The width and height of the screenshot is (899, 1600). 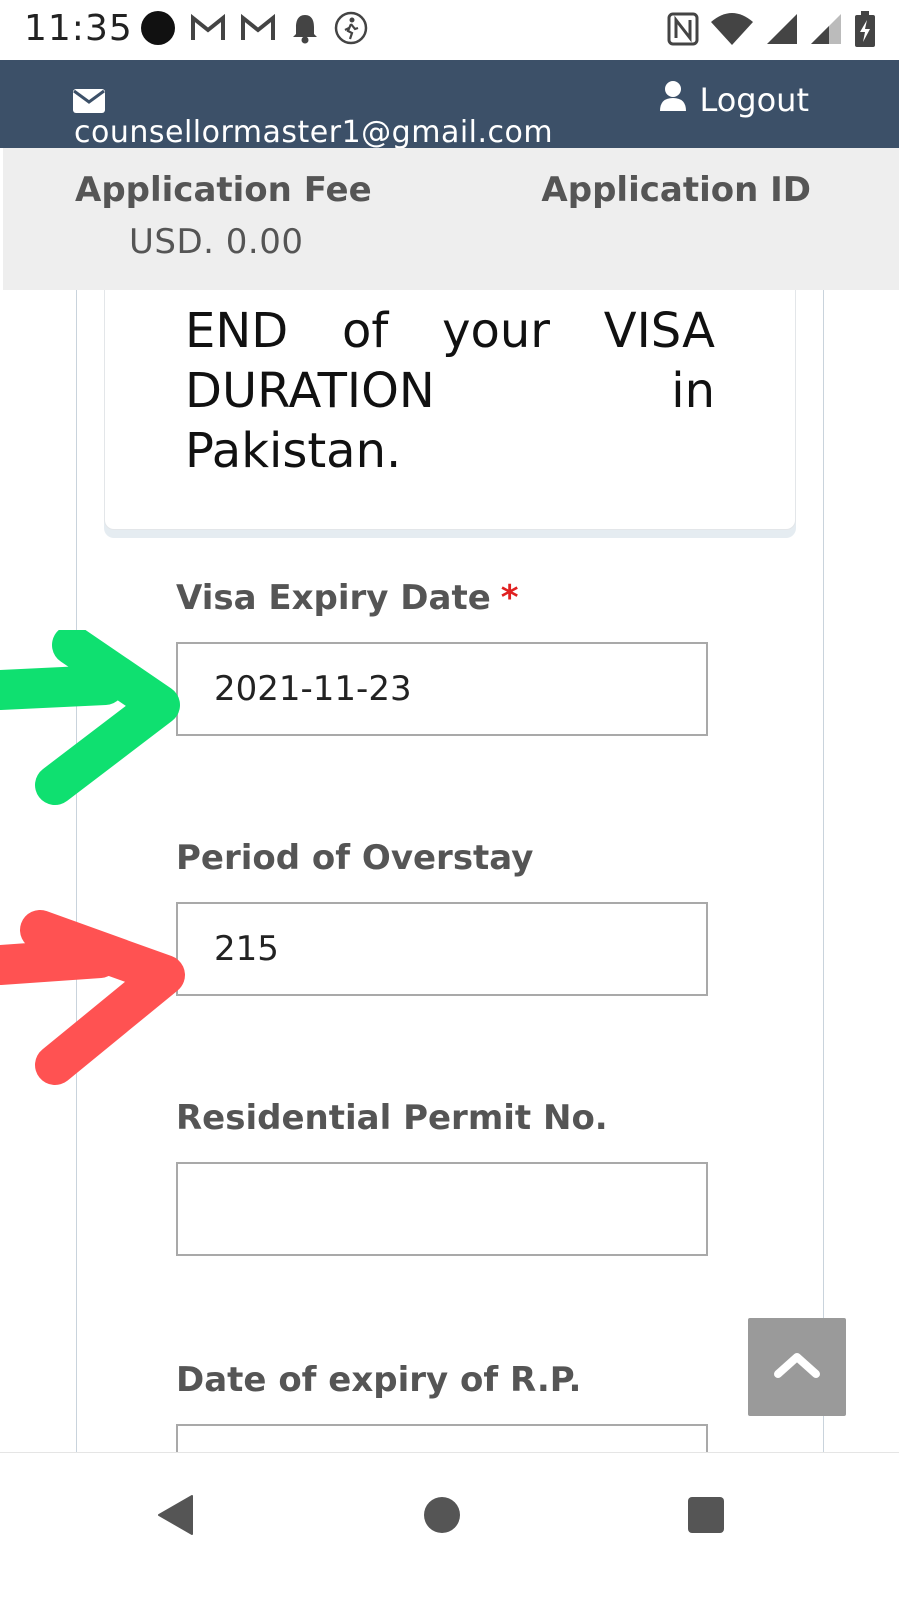 I want to click on overstay-label: Period of Overstay, so click(x=355, y=858).